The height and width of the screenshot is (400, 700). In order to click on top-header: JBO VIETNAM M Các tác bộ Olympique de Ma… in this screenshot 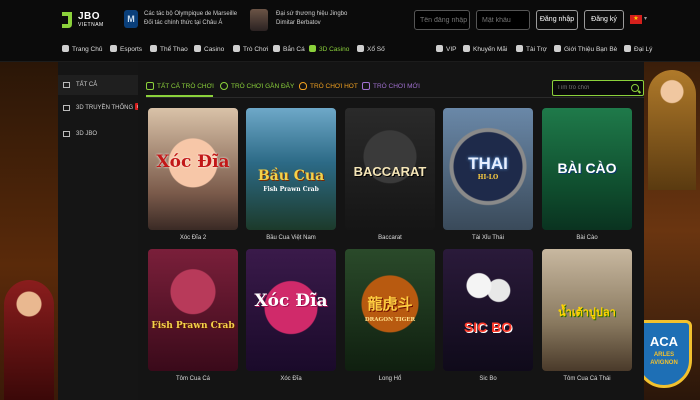, I will do `click(350, 20)`.